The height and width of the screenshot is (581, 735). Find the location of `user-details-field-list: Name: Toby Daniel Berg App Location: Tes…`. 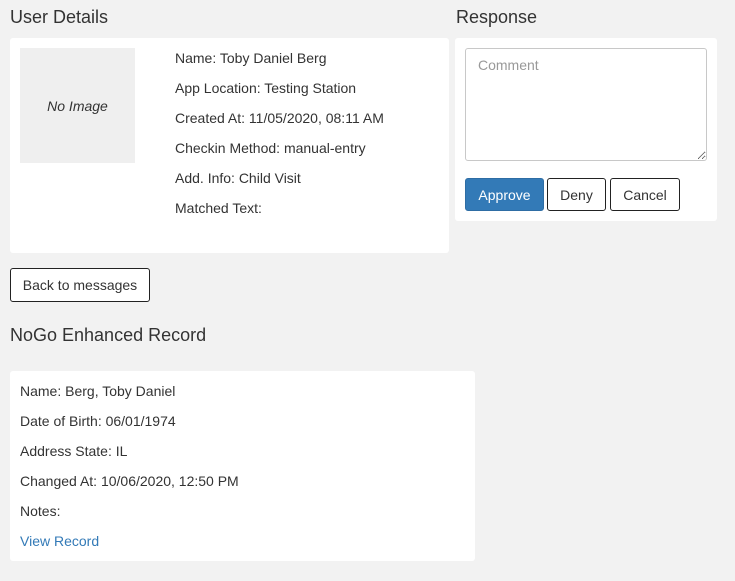

user-details-field-list: Name: Toby Daniel Berg App Location: Tes… is located at coordinates (279, 140).